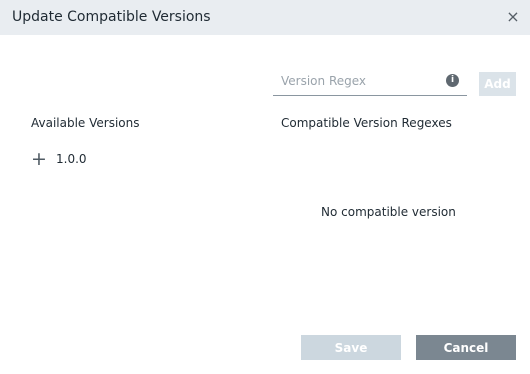 This screenshot has width=530, height=374. What do you see at coordinates (466, 347) in the screenshot?
I see `cancel-button: Cancel` at bounding box center [466, 347].